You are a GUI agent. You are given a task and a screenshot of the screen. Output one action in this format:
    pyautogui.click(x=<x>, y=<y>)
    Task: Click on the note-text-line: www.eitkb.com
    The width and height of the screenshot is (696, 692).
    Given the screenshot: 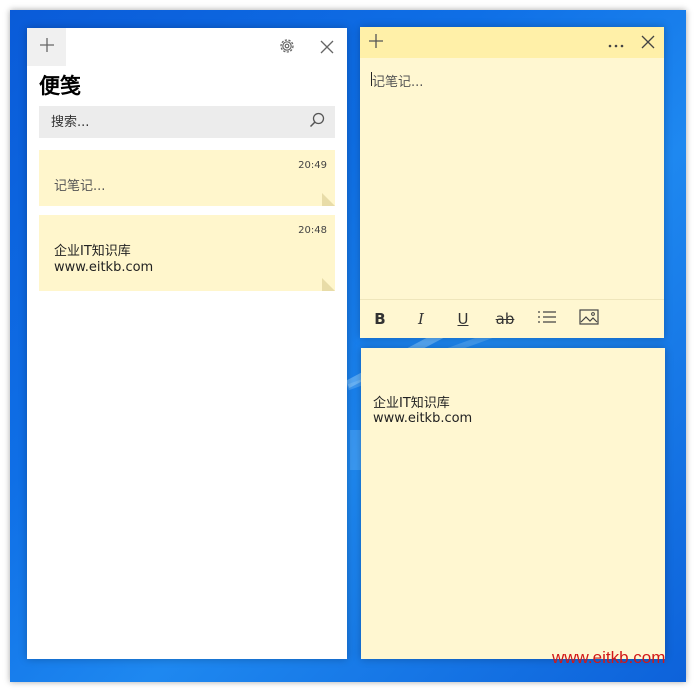 What is the action you would take?
    pyautogui.click(x=423, y=418)
    